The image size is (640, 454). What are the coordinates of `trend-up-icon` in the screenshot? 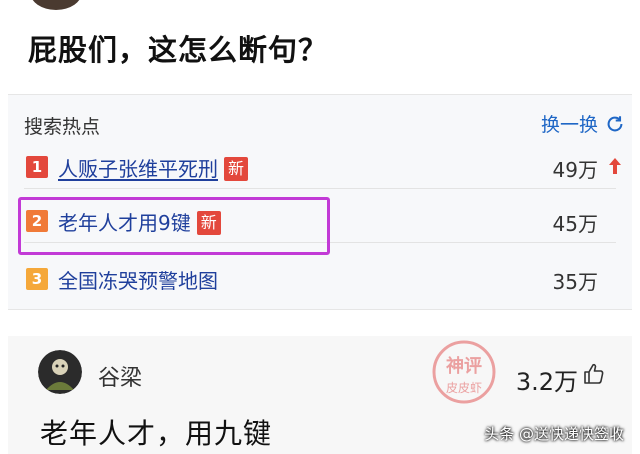 It's located at (615, 166).